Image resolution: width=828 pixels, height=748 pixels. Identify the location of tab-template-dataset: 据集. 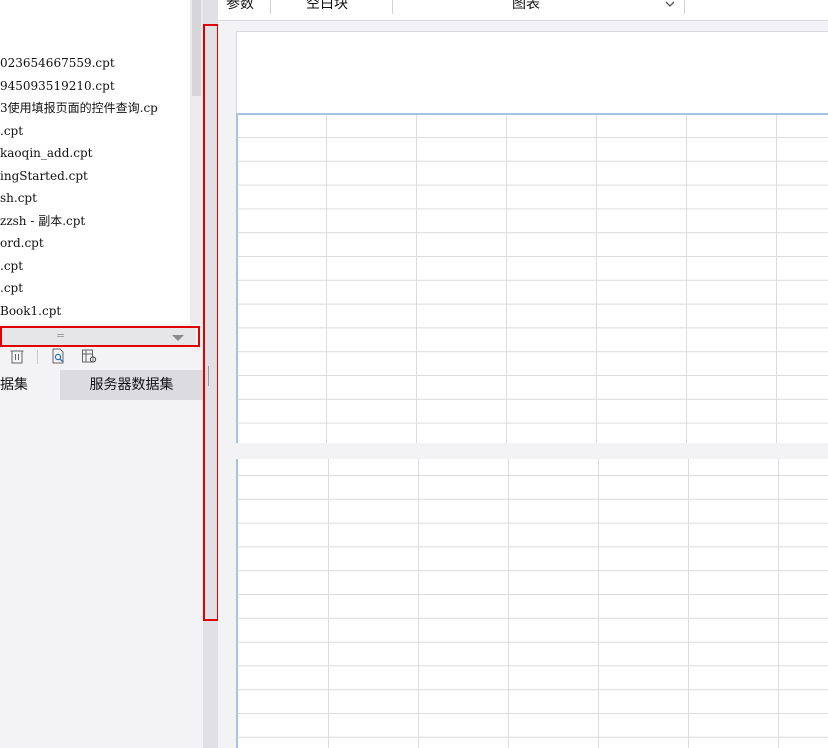
(30, 385).